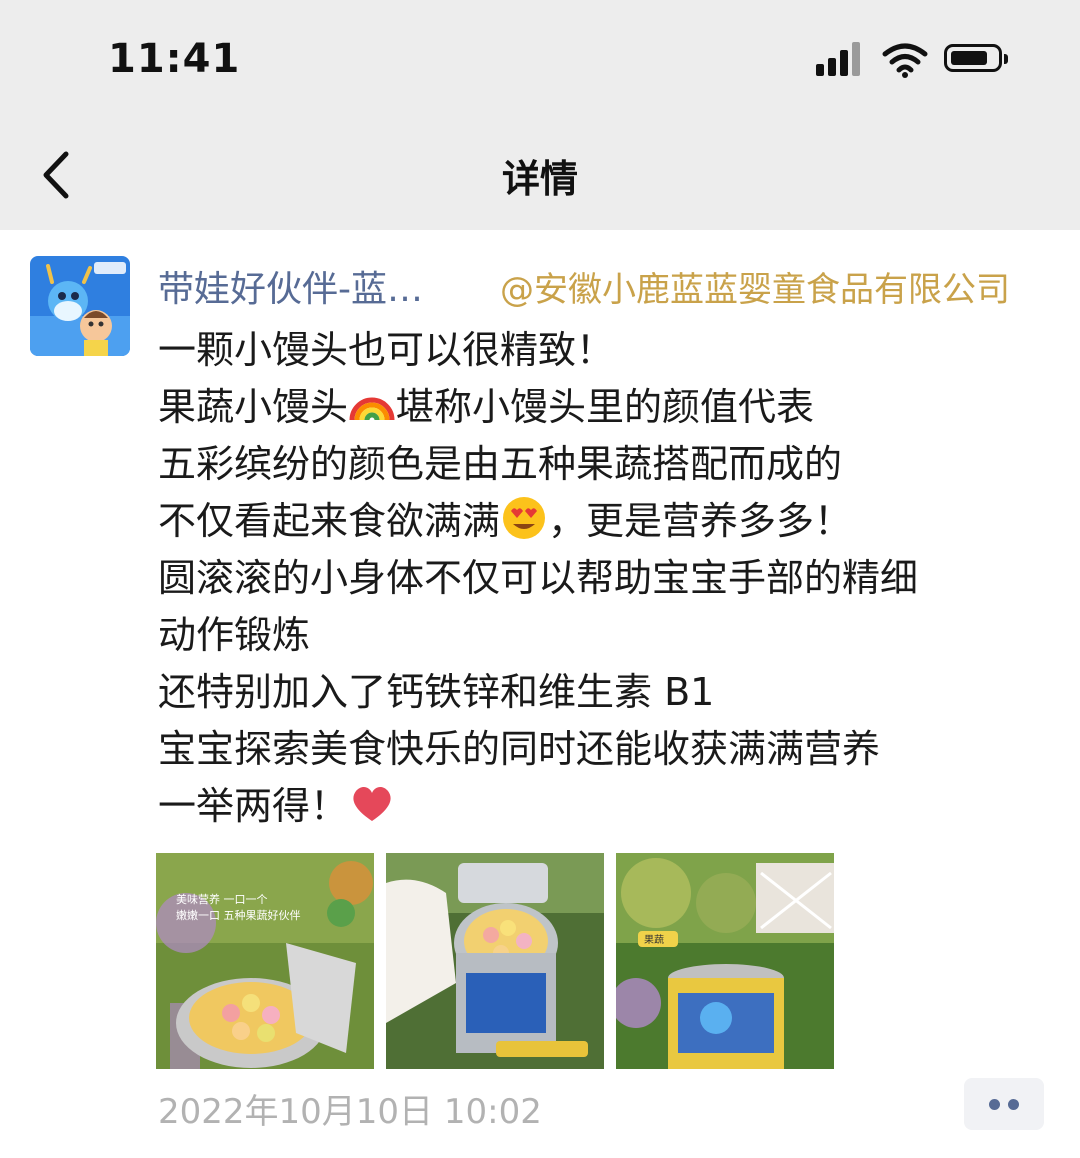 This screenshot has width=1080, height=1158. What do you see at coordinates (994, 1104) in the screenshot?
I see `more-dots-icon` at bounding box center [994, 1104].